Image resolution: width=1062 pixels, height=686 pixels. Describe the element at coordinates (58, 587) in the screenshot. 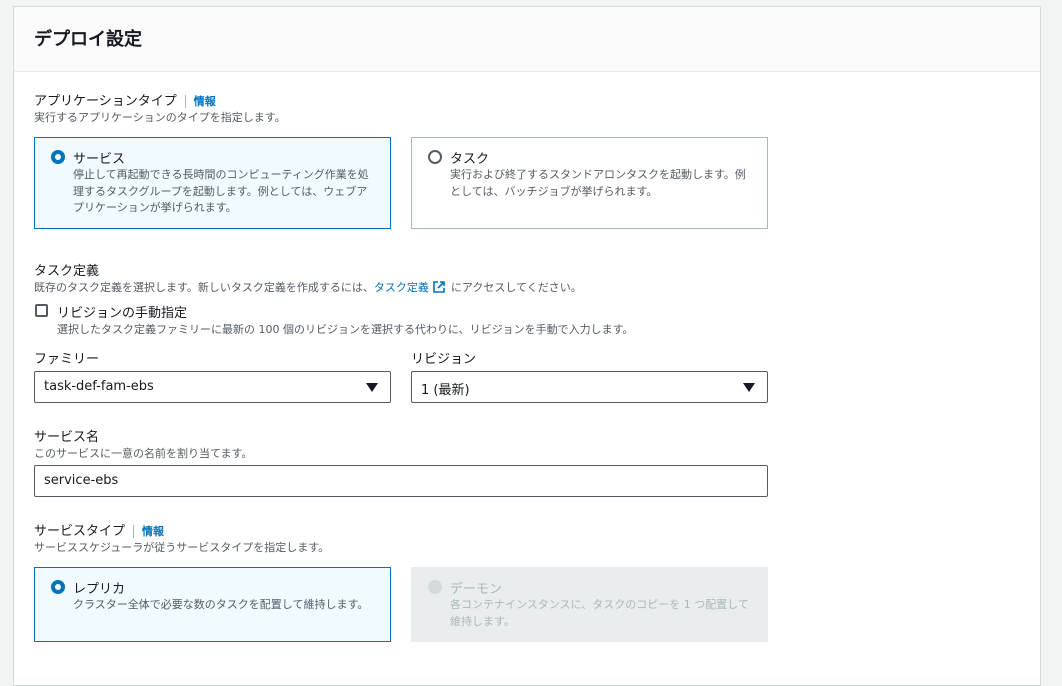

I see `replica-radio` at that location.